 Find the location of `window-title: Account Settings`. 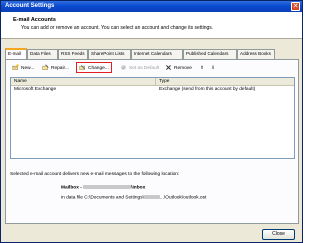

window-title: Account Settings is located at coordinates (30, 6).